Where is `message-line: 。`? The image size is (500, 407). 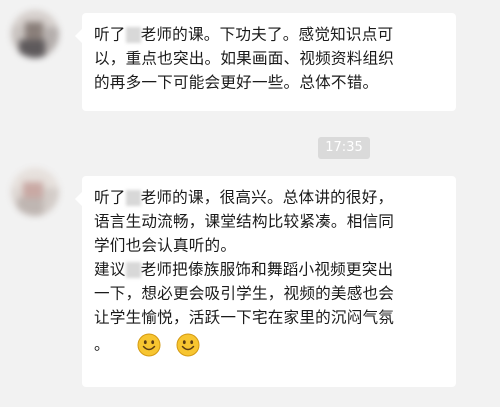
message-line: 。 is located at coordinates (270, 344).